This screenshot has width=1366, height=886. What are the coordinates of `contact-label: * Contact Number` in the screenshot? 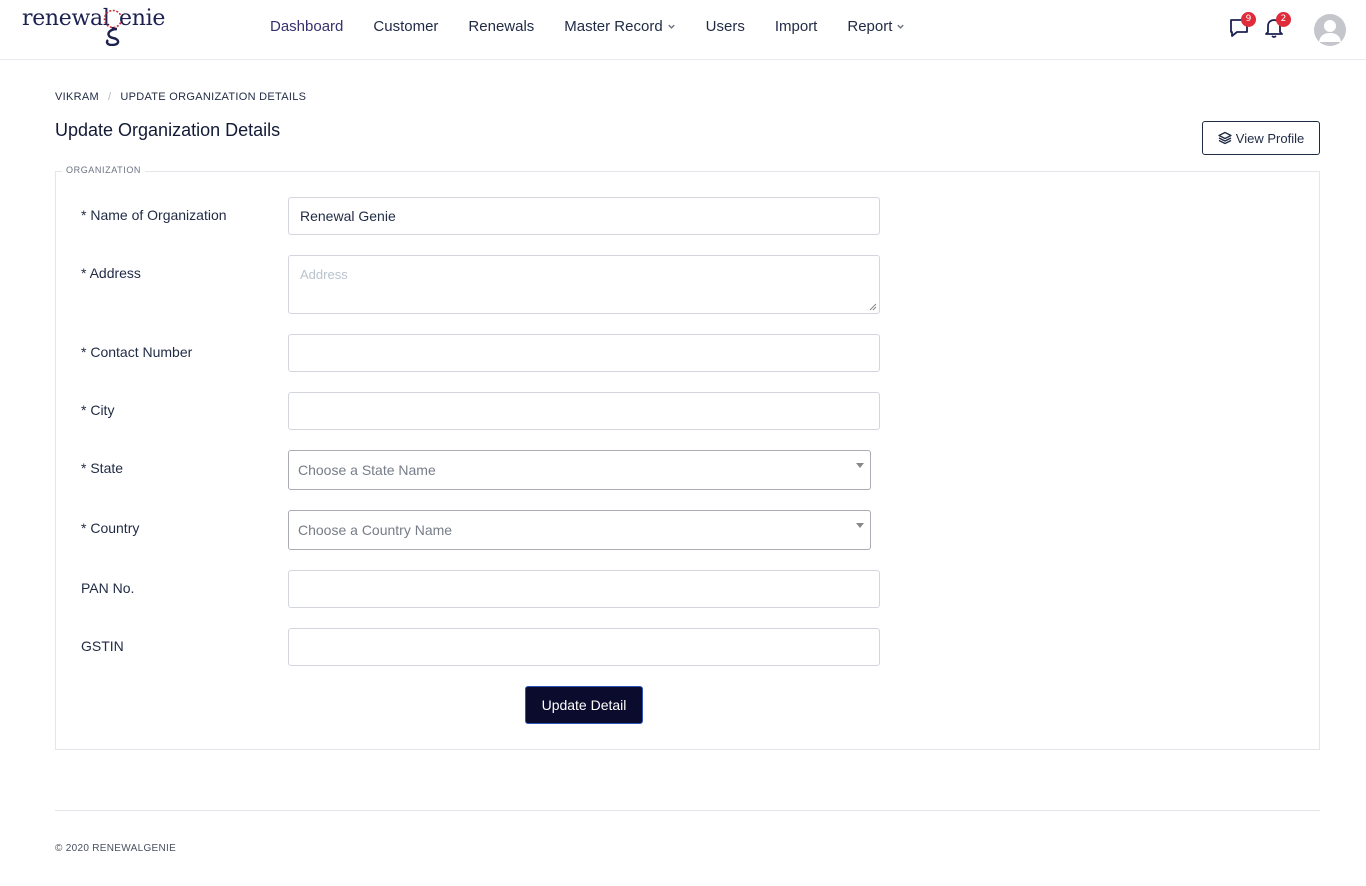 It's located at (137, 352).